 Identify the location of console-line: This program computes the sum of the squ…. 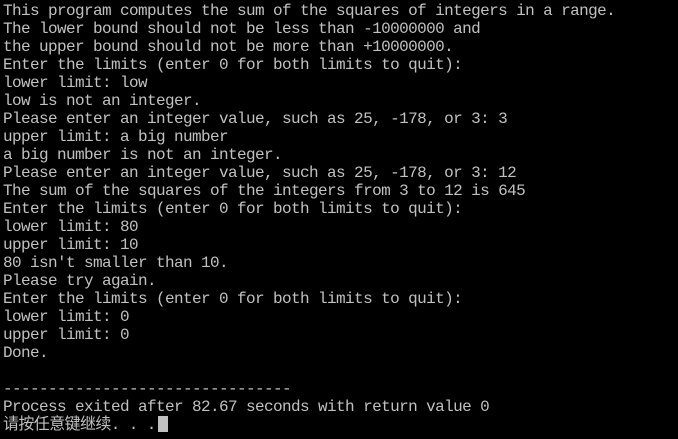
(309, 11).